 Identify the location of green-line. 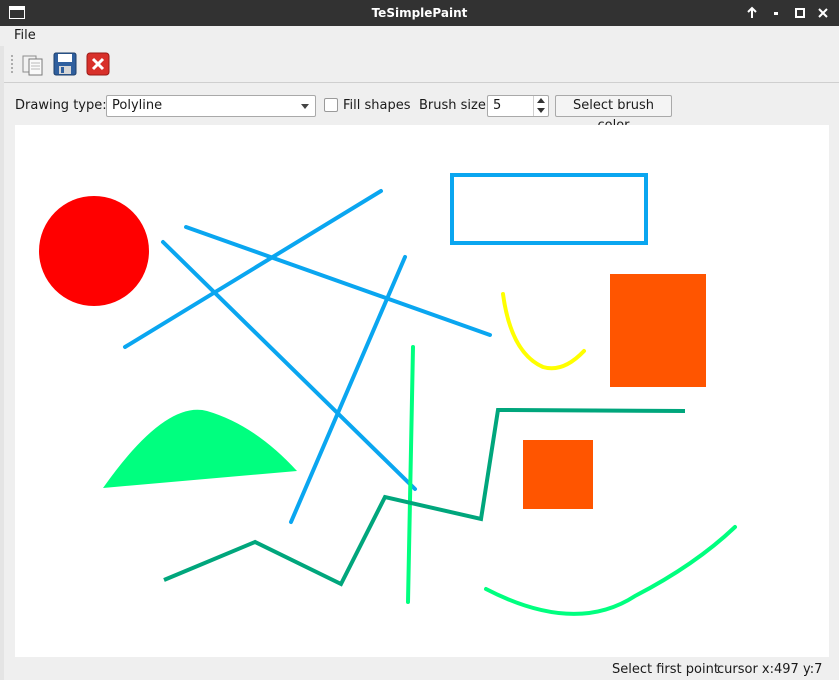
(410, 474).